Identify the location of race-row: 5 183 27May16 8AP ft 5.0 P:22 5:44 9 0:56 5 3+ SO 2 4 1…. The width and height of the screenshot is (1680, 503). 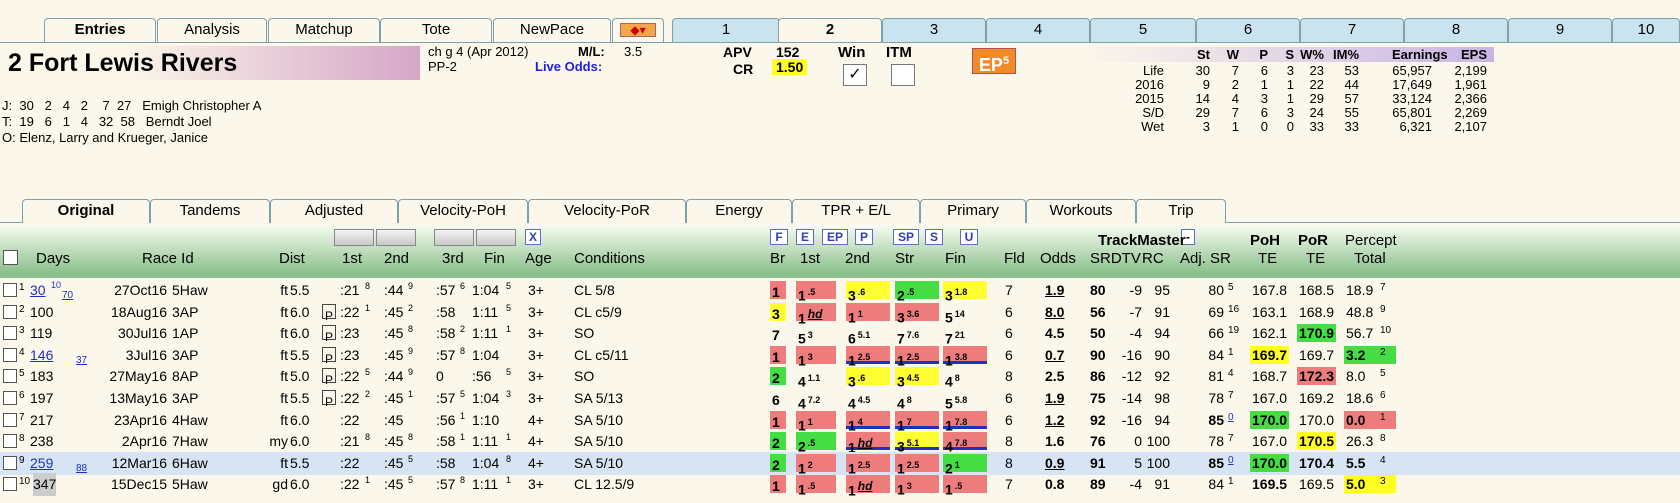
(840, 377).